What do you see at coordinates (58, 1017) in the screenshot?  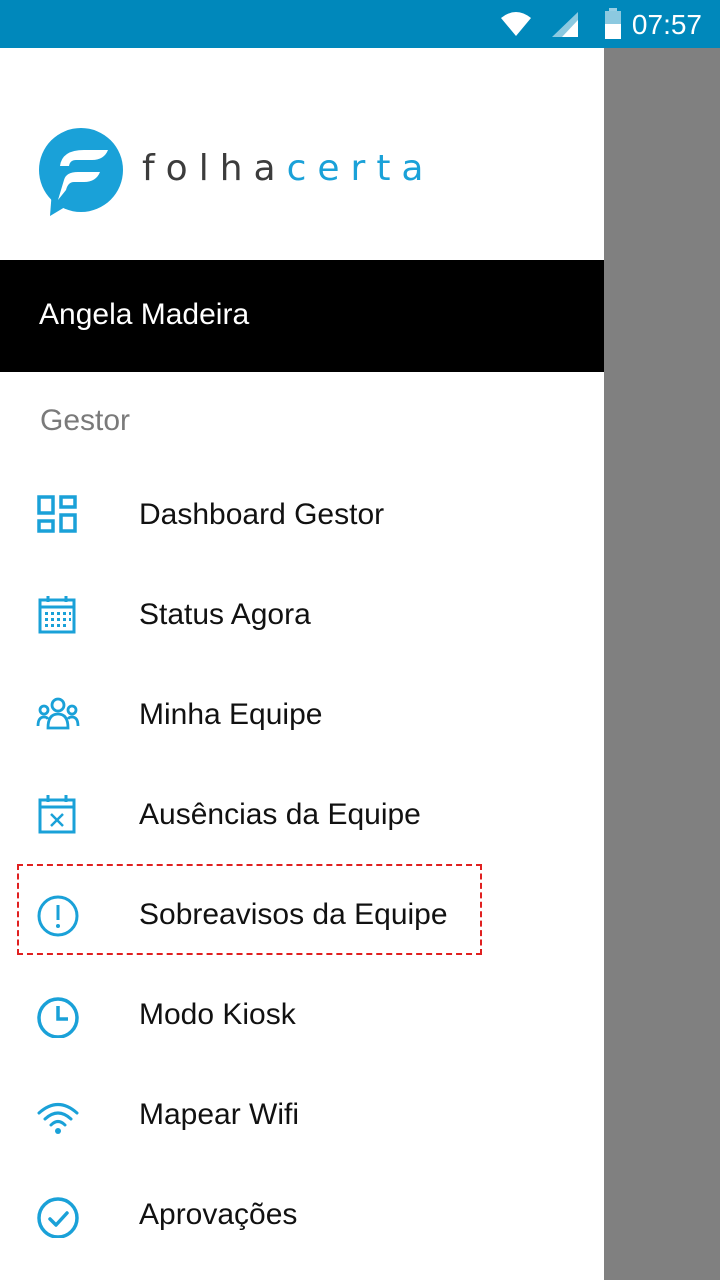 I see `clock-icon` at bounding box center [58, 1017].